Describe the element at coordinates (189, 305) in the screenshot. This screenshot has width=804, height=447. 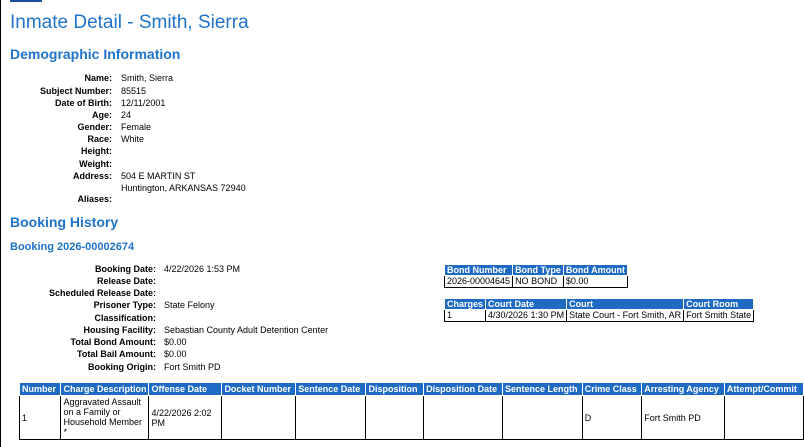
I see `field-value: State Felony` at that location.